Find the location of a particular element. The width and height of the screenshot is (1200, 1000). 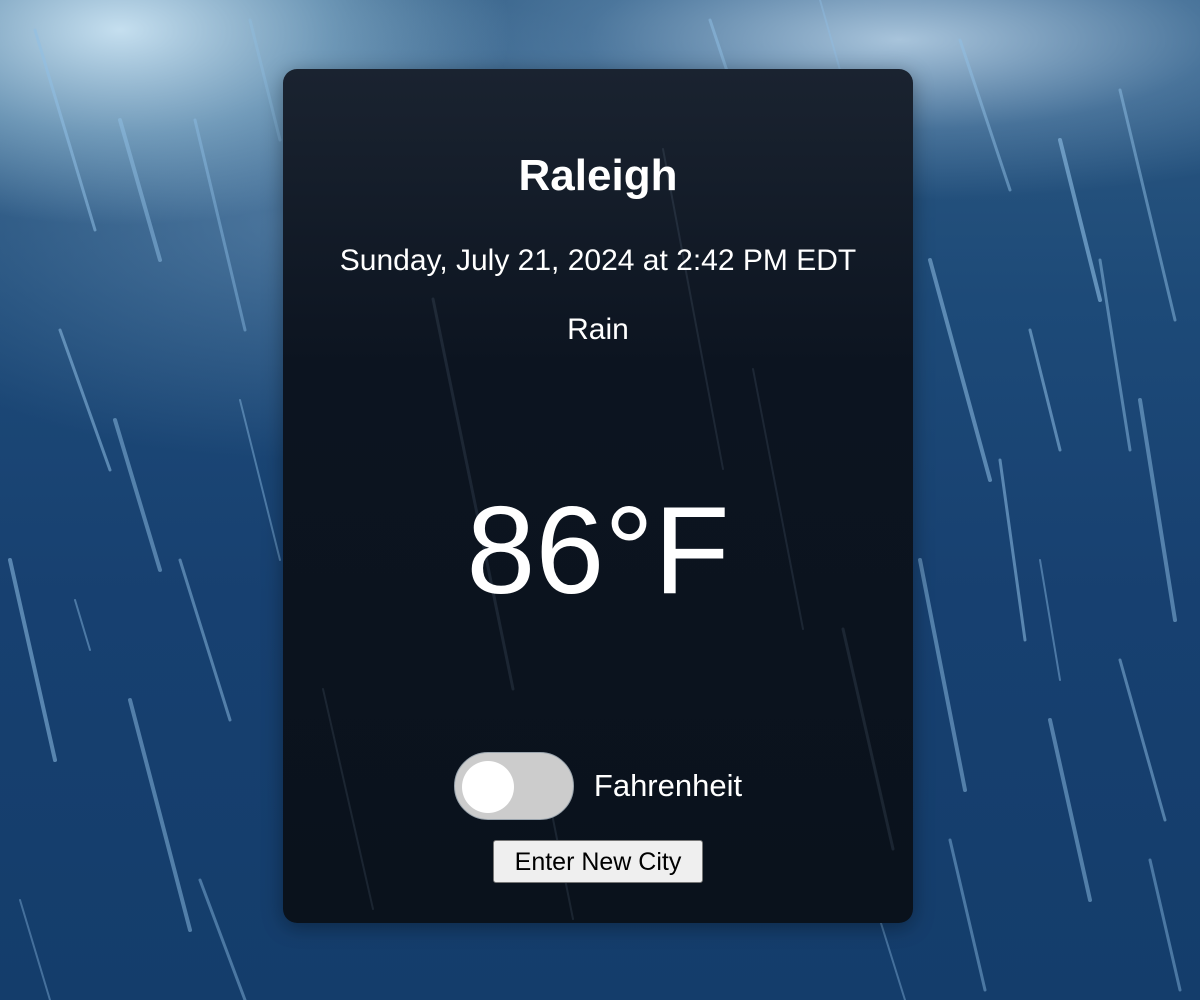

enter-new-city-button: Enter New City is located at coordinates (598, 861).